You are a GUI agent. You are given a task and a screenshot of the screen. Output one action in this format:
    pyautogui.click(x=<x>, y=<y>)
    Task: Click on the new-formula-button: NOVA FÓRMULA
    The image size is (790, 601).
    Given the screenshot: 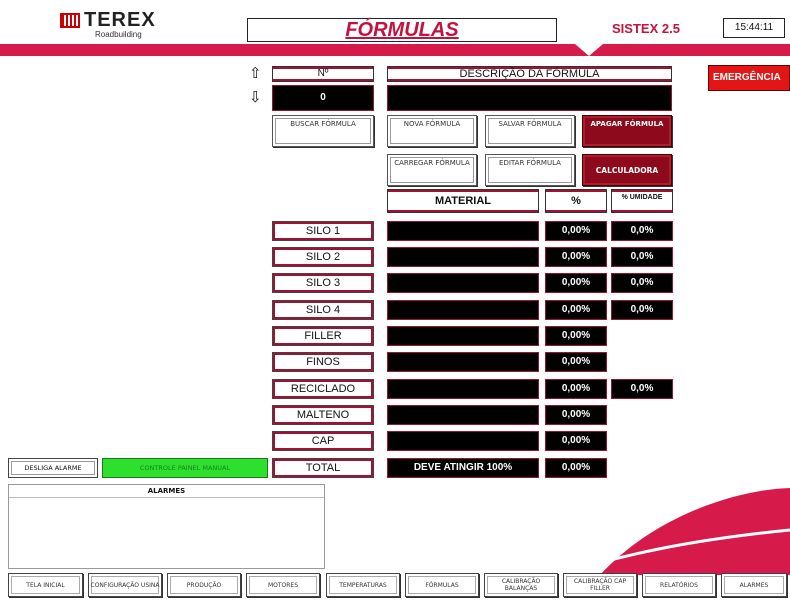 What is the action you would take?
    pyautogui.click(x=432, y=131)
    